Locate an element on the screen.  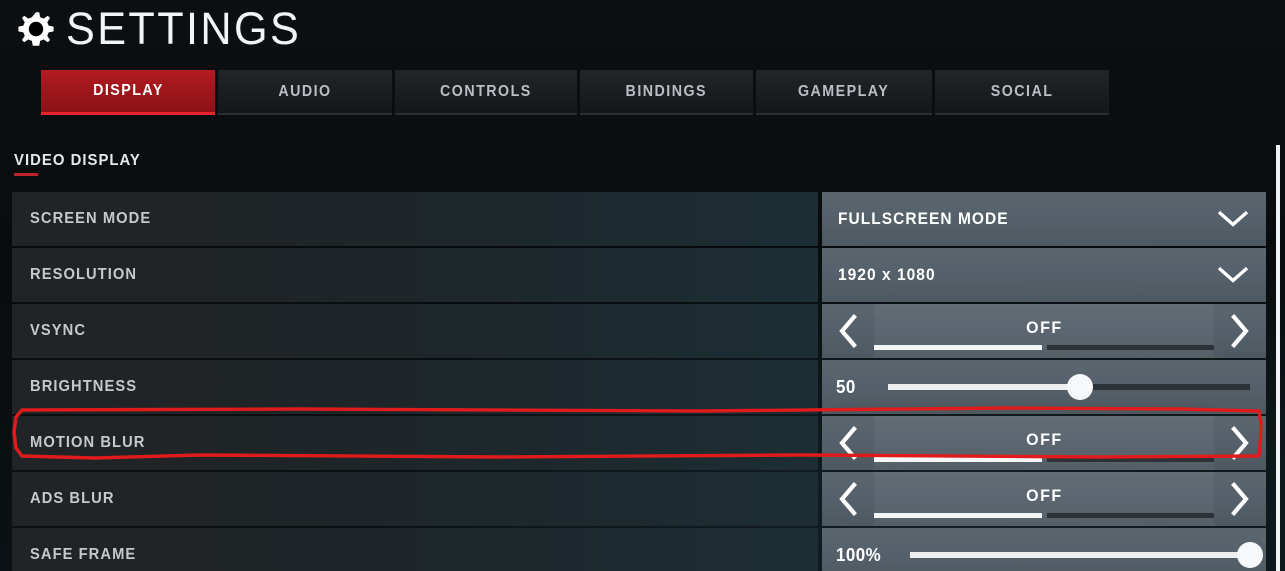
slider-value-brightness: 50 is located at coordinates (846, 387).